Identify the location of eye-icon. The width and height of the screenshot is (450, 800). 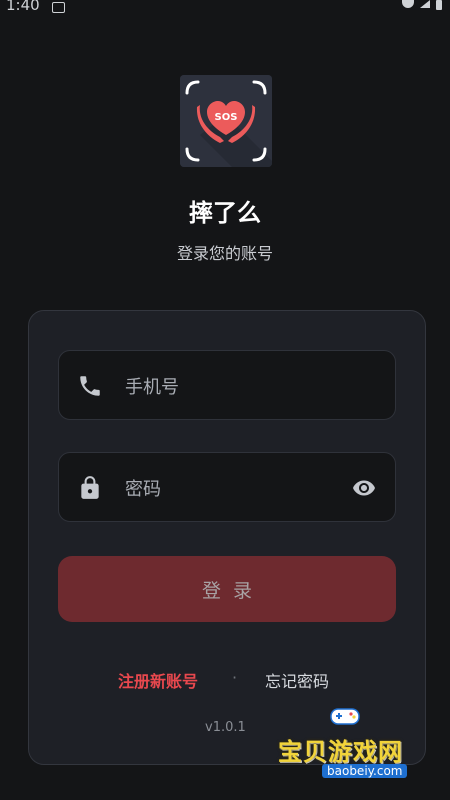
(364, 488).